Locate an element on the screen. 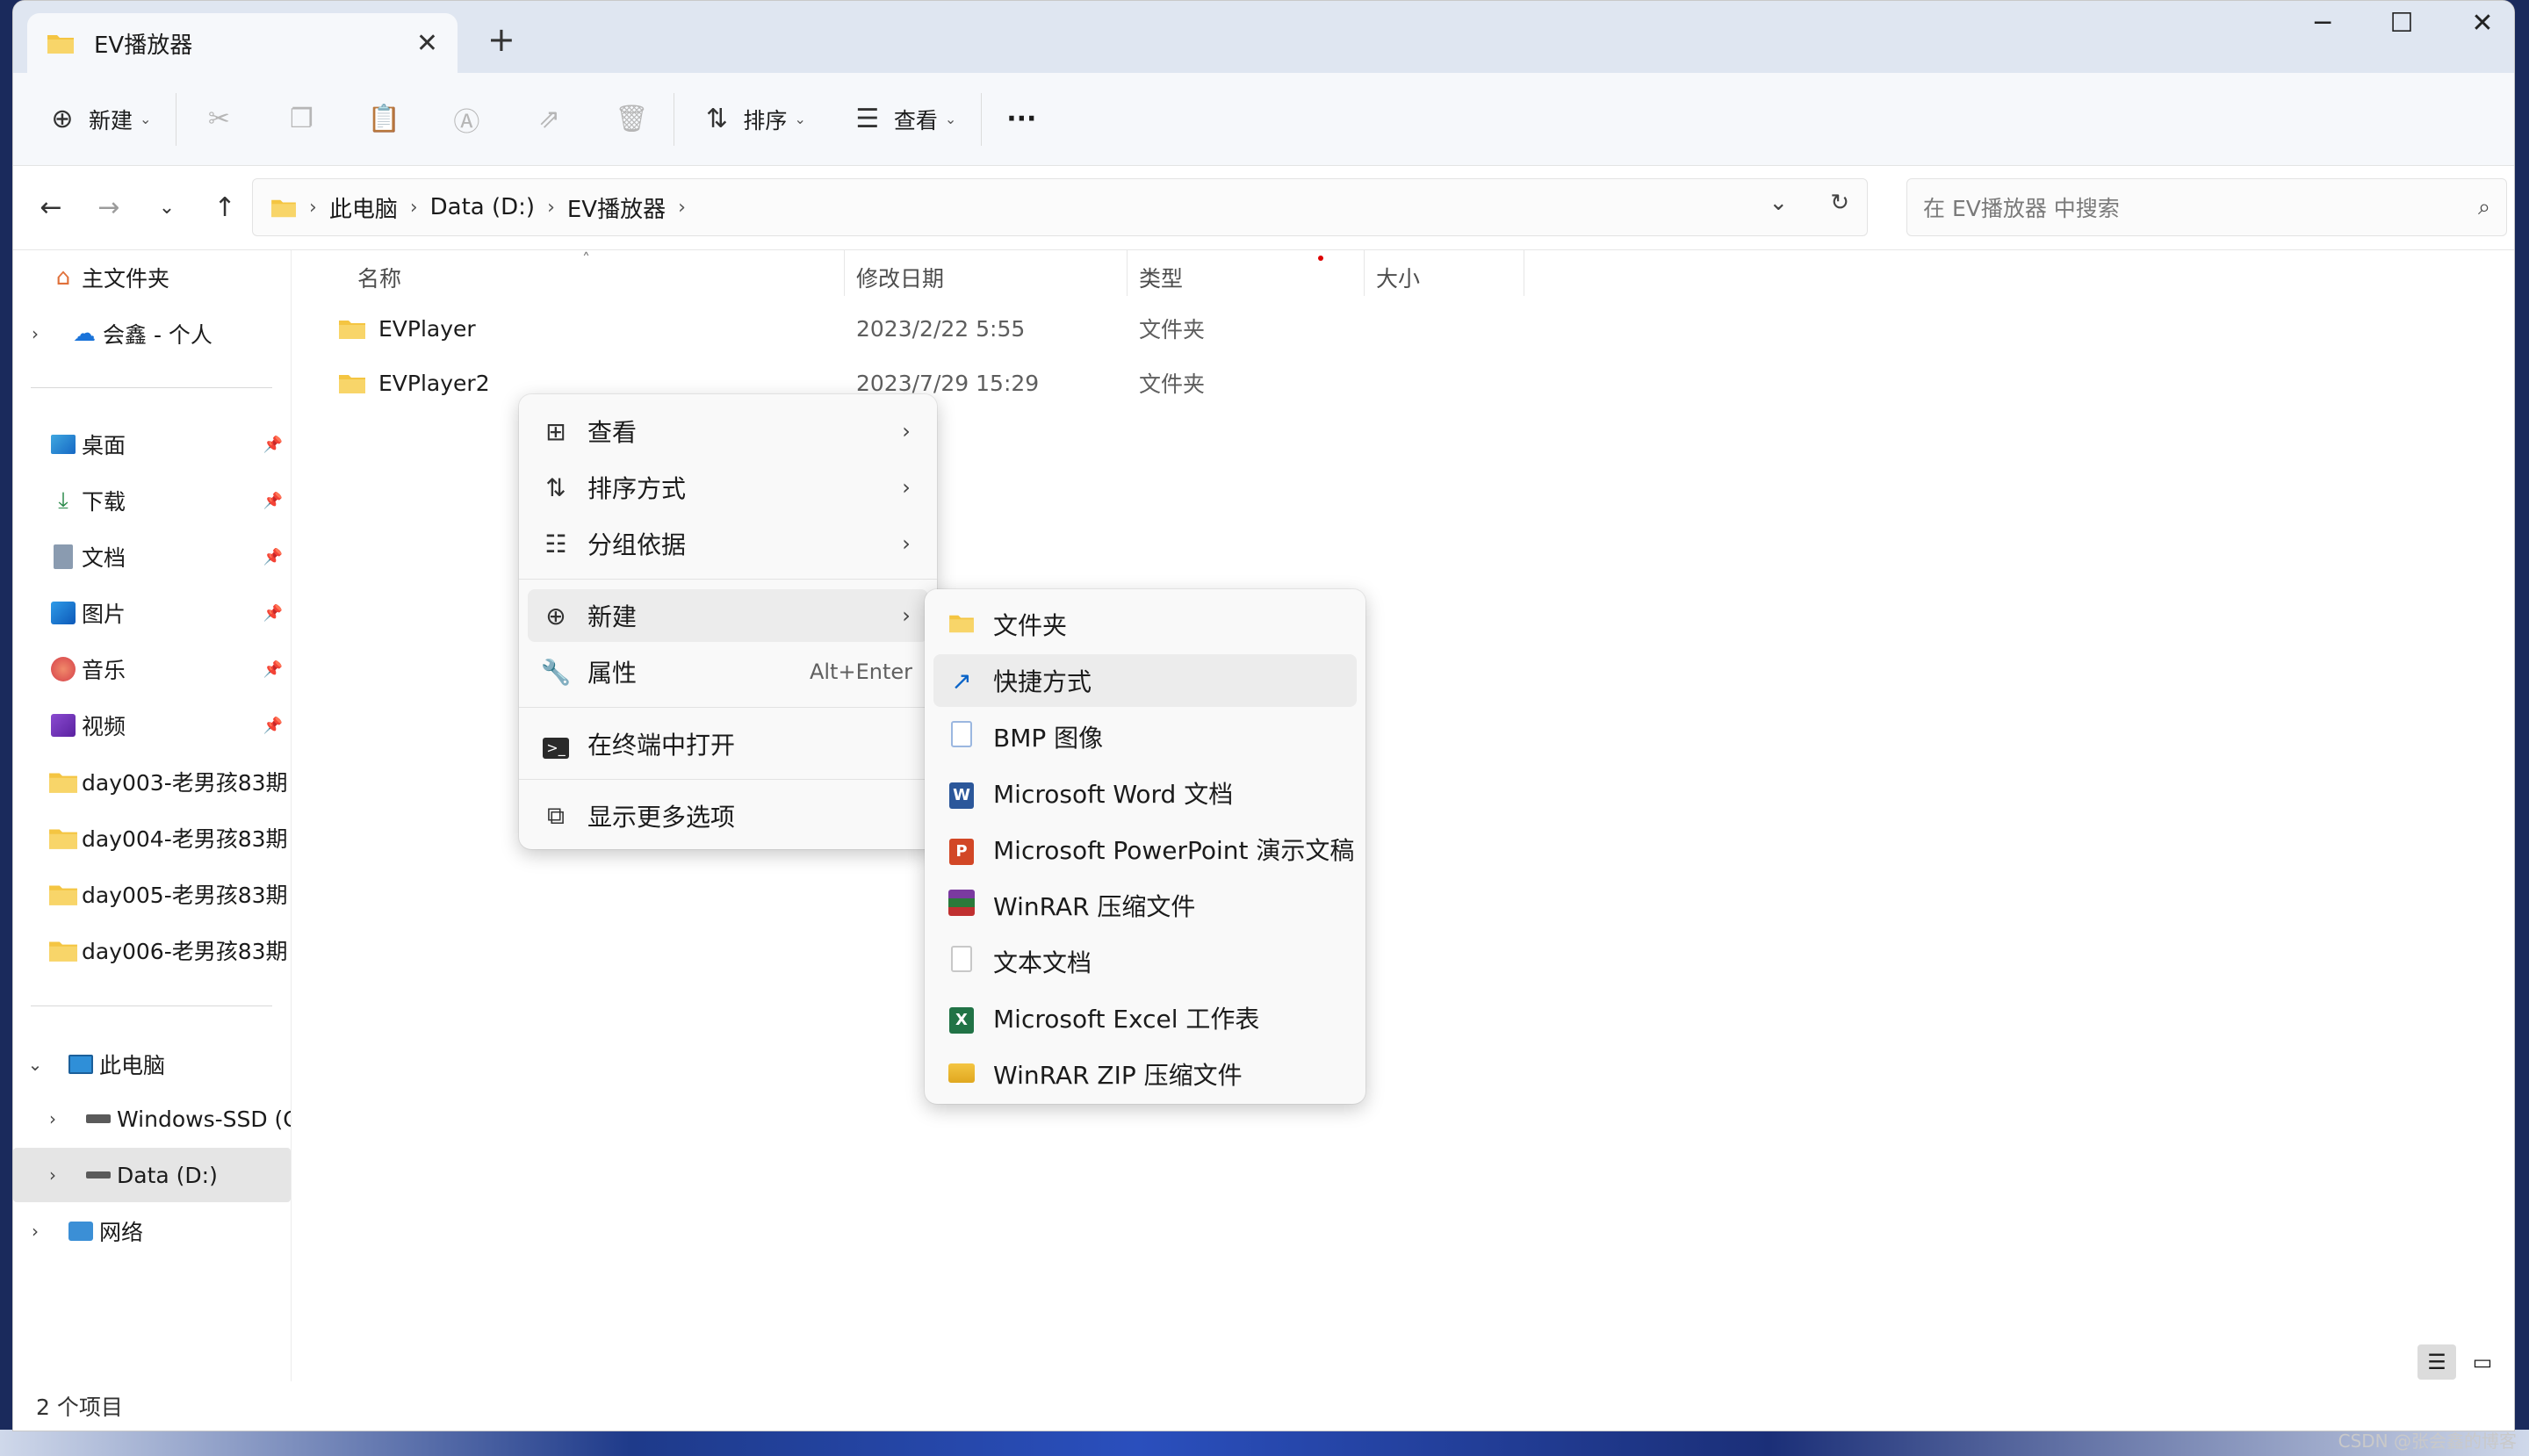  network-icon is located at coordinates (81, 1231).